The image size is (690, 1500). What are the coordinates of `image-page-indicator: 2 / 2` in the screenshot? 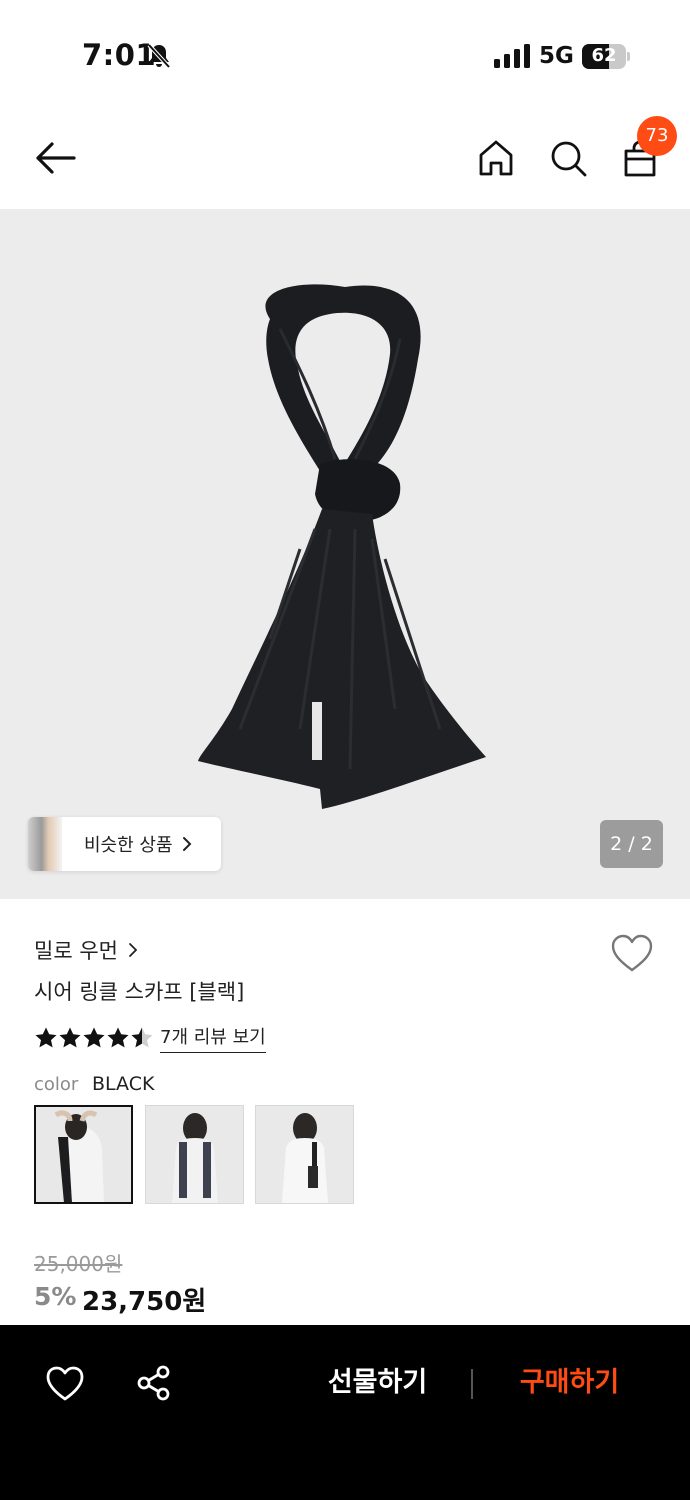 It's located at (631, 844).